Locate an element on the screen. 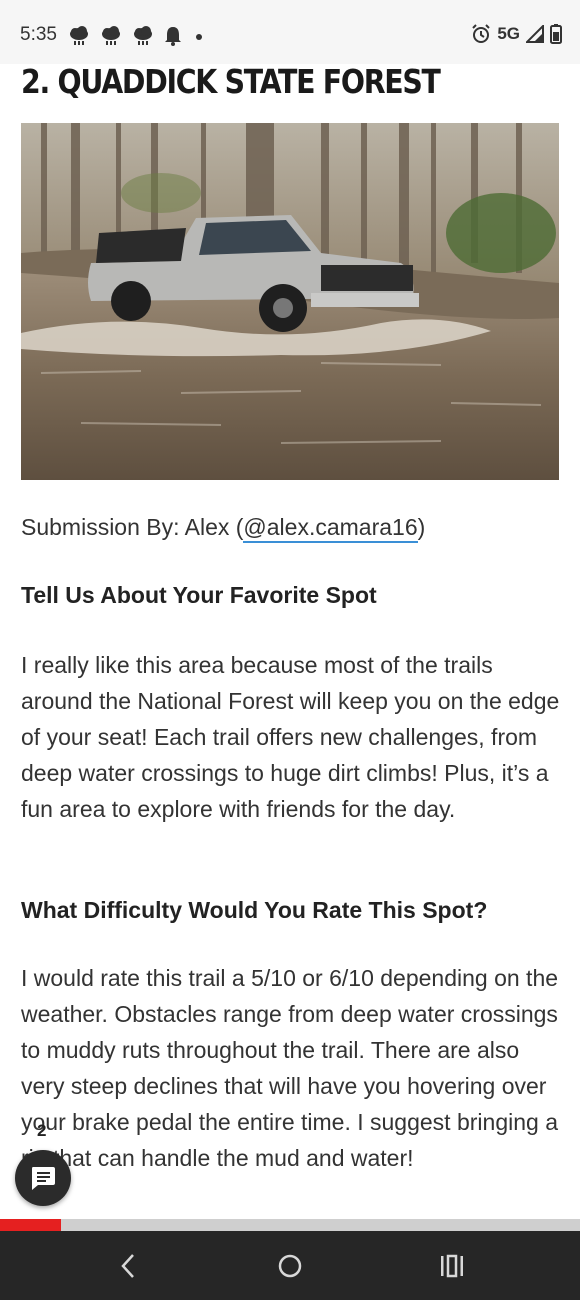  battery-icon is located at coordinates (556, 34).